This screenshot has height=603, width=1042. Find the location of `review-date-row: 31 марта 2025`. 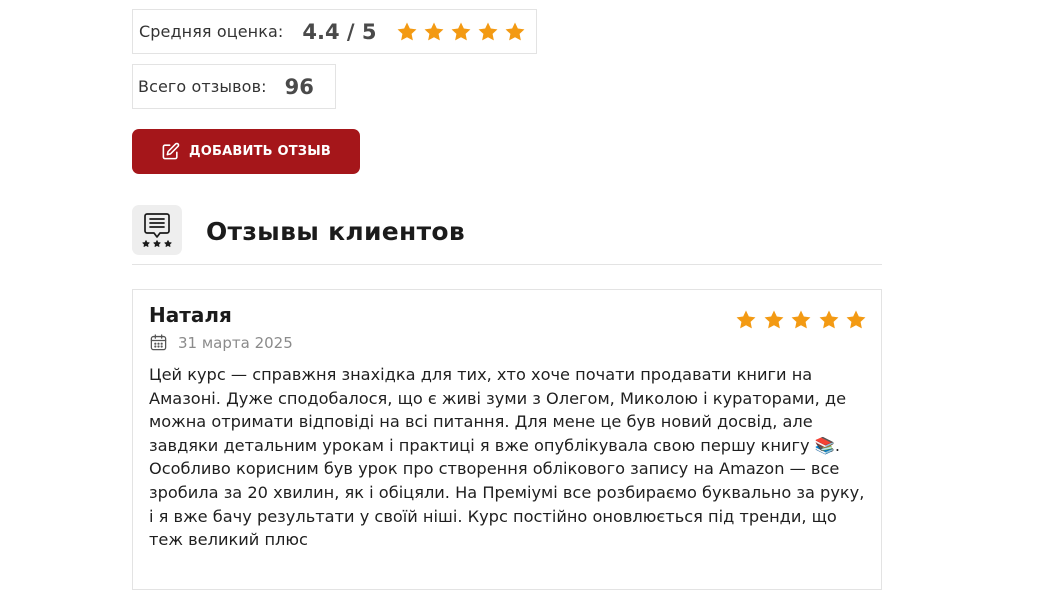

review-date-row: 31 марта 2025 is located at coordinates (221, 342).